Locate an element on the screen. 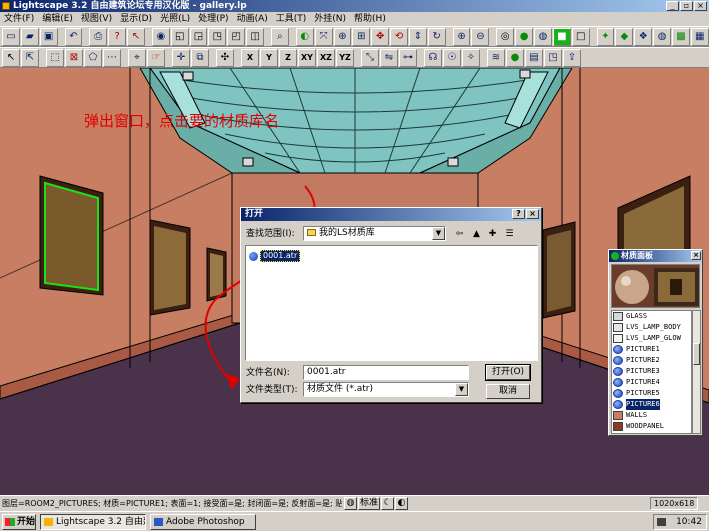 The image size is (709, 531). light-bulb-icon: ☉ is located at coordinates (452, 57).